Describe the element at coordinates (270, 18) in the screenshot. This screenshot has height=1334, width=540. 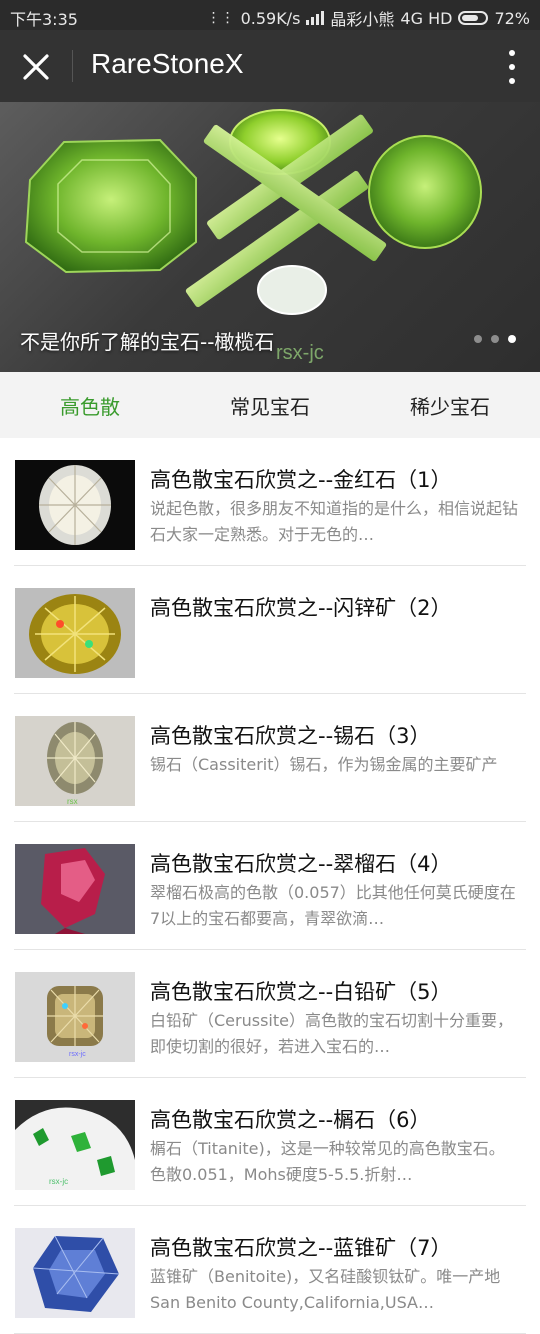
I see `network-speed: 0.59K/s` at that location.